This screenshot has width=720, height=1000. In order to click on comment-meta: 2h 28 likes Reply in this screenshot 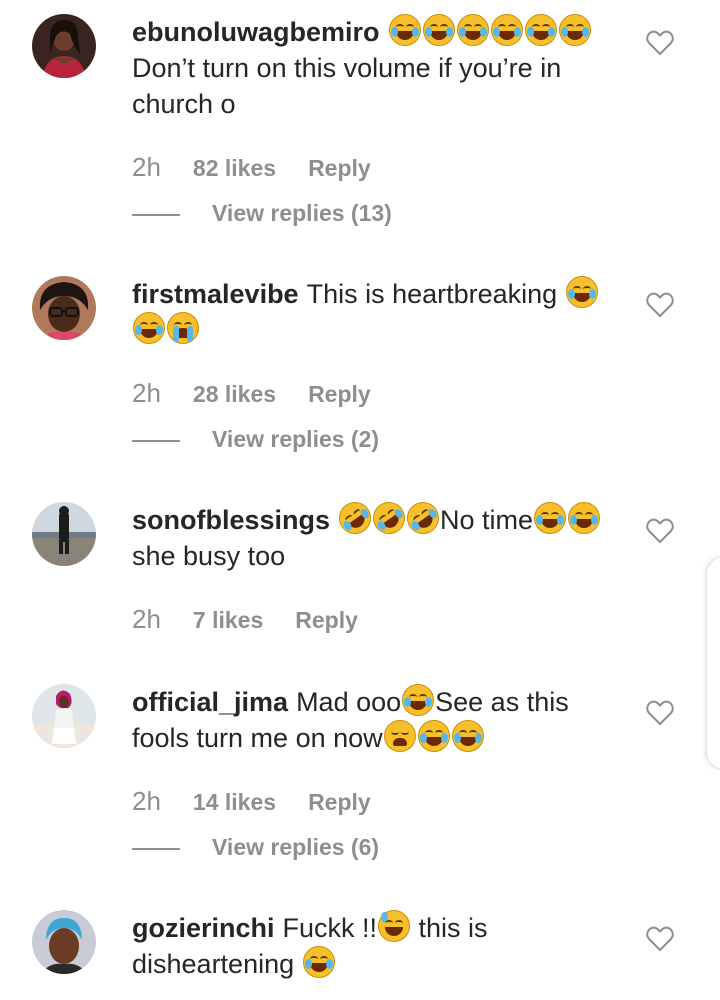, I will do `click(267, 393)`.